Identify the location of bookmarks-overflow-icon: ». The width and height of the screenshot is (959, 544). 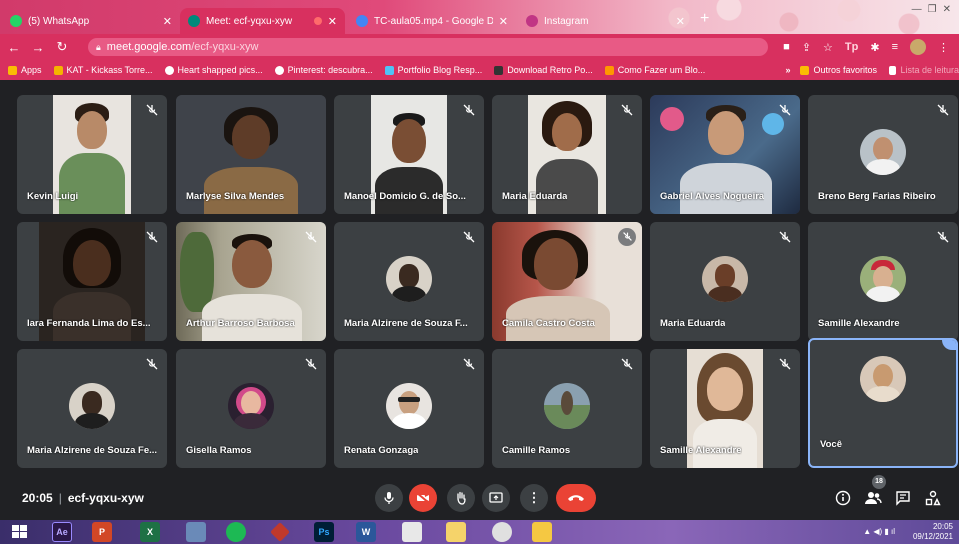
(787, 70).